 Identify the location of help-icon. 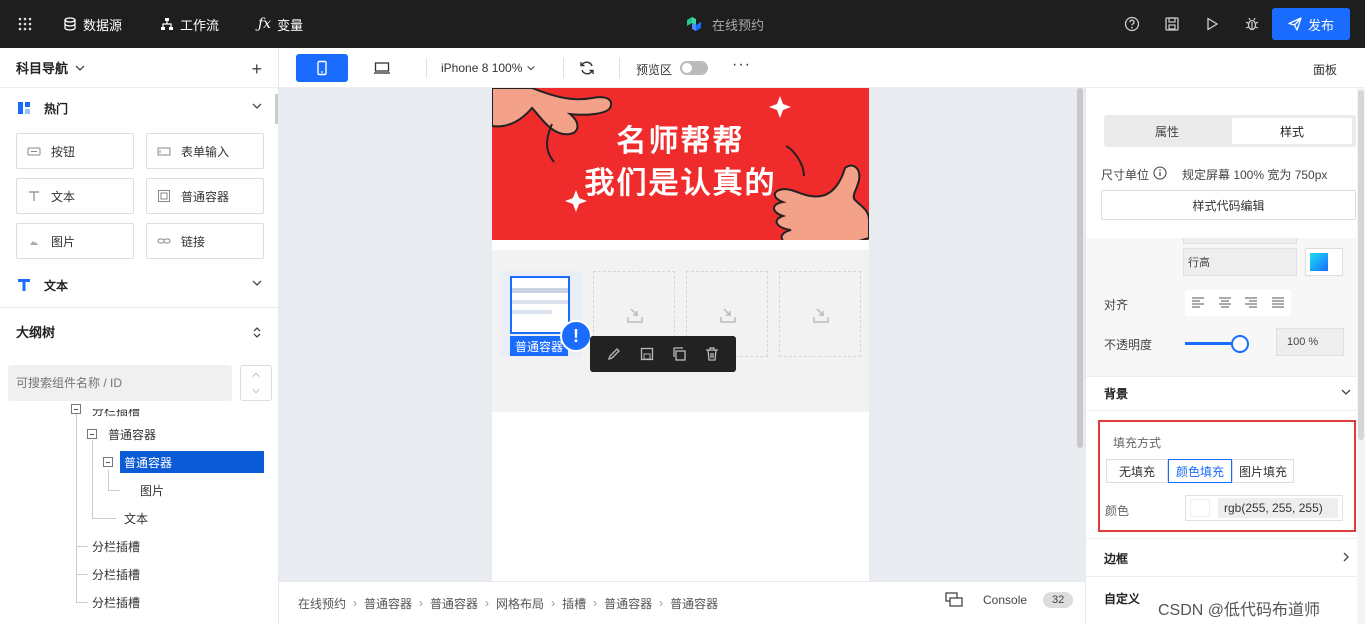
(1132, 24).